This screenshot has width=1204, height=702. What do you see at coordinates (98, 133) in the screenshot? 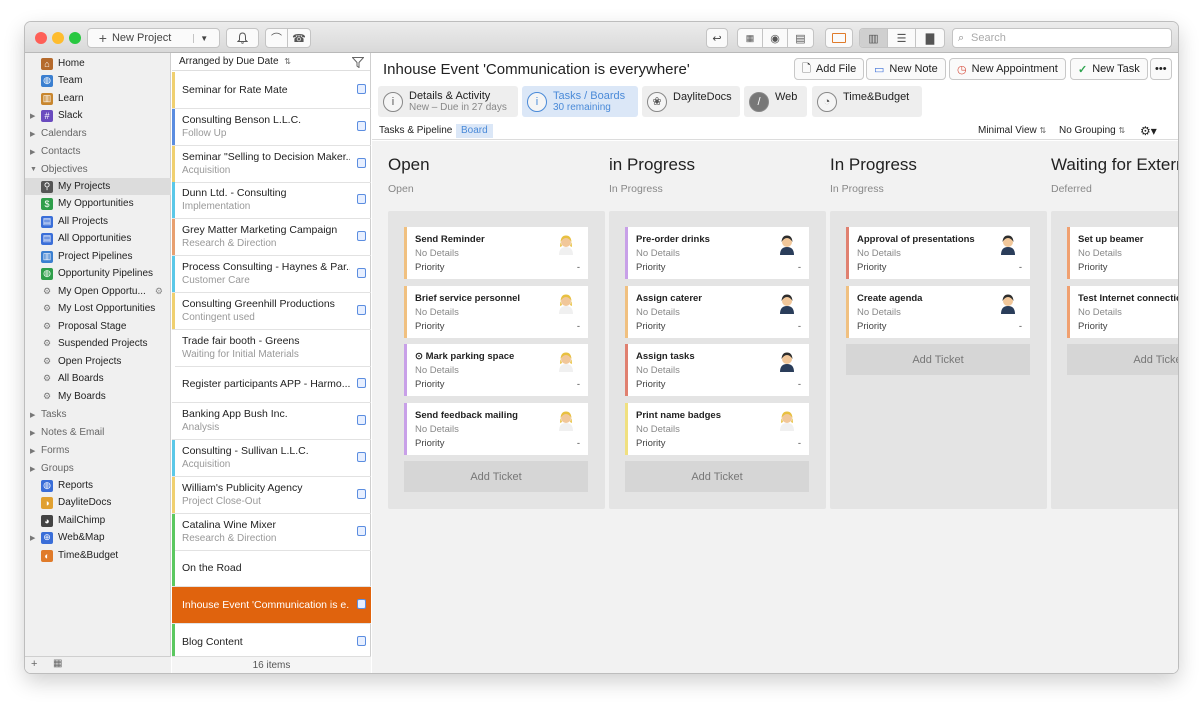
I see `sidebar-item: ▶ Calendars` at bounding box center [98, 133].